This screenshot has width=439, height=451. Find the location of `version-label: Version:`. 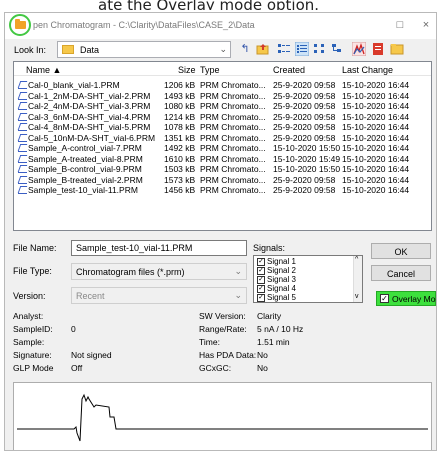

version-label: Version: is located at coordinates (29, 296).